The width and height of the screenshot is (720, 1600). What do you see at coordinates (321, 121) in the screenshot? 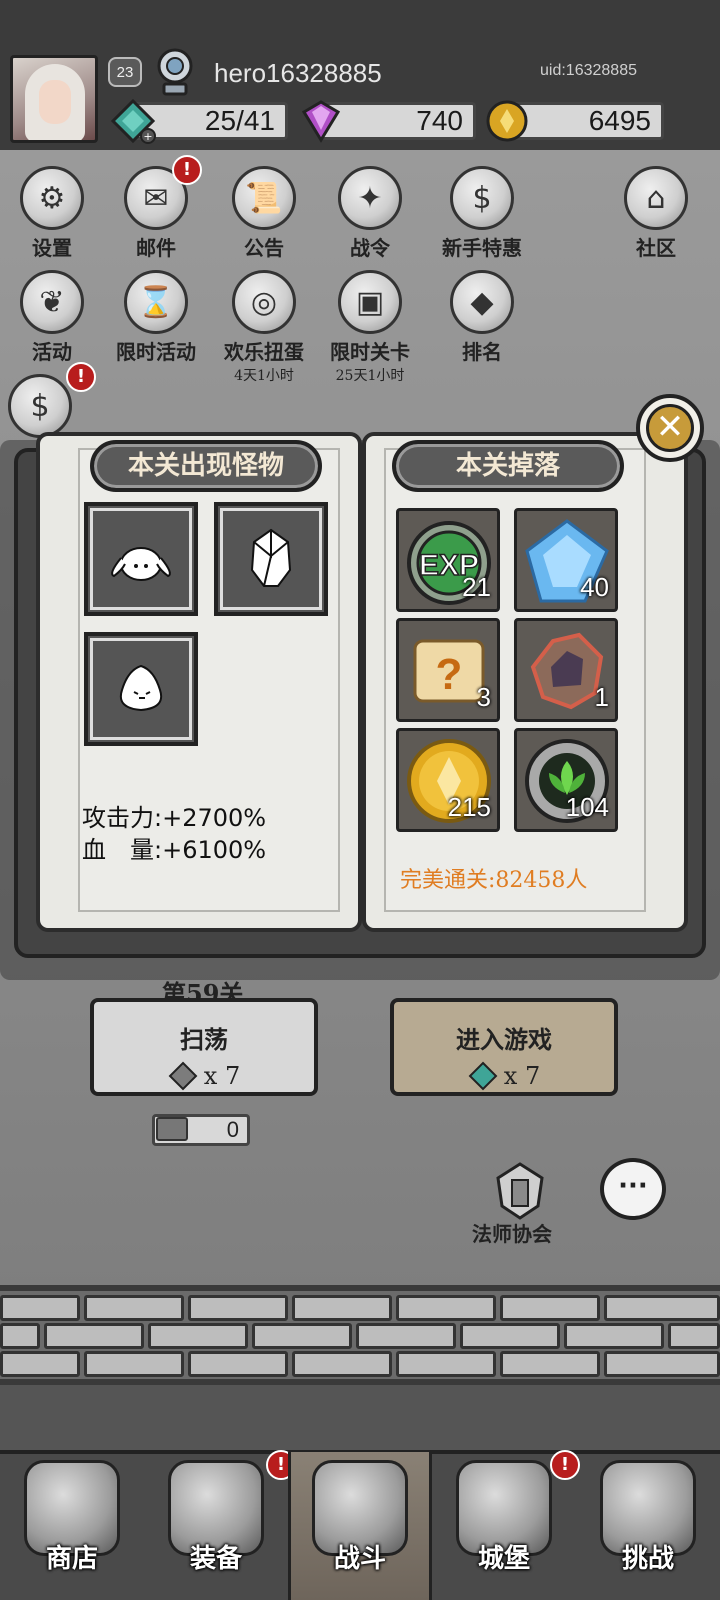
I see `purple-gem-icon` at bounding box center [321, 121].